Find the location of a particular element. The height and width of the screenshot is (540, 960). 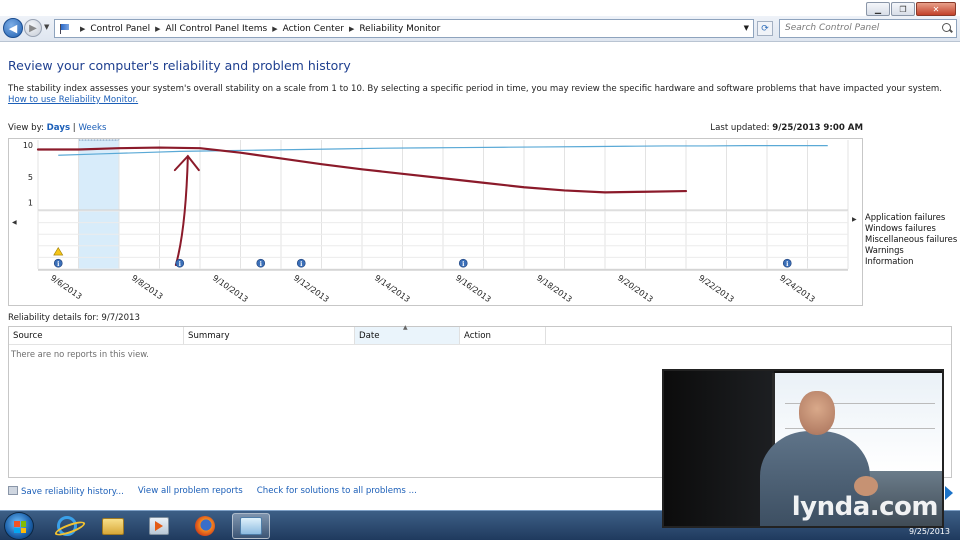

view-all-reports-link: View all problem reports is located at coordinates (190, 491).